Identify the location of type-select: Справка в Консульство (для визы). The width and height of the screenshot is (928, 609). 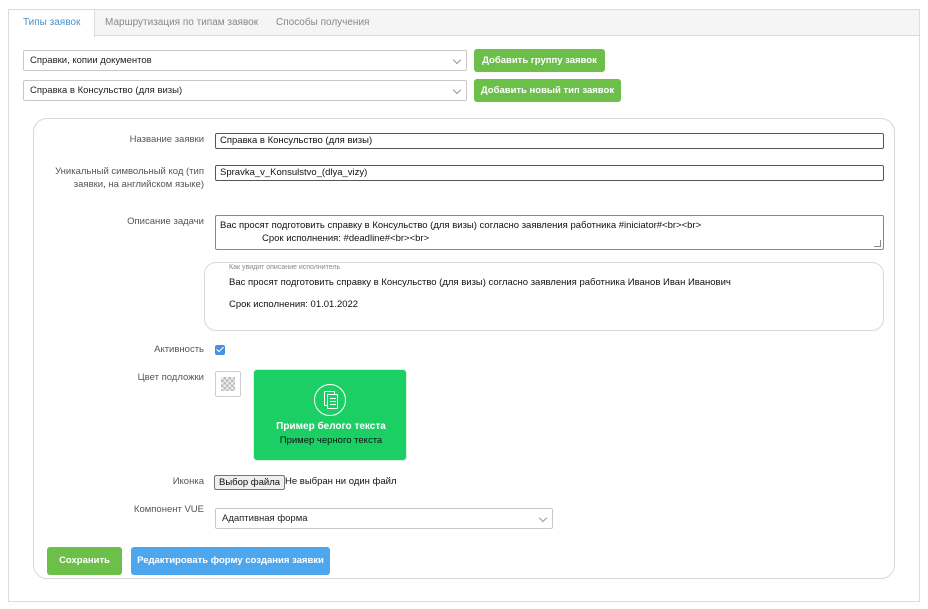
(245, 90).